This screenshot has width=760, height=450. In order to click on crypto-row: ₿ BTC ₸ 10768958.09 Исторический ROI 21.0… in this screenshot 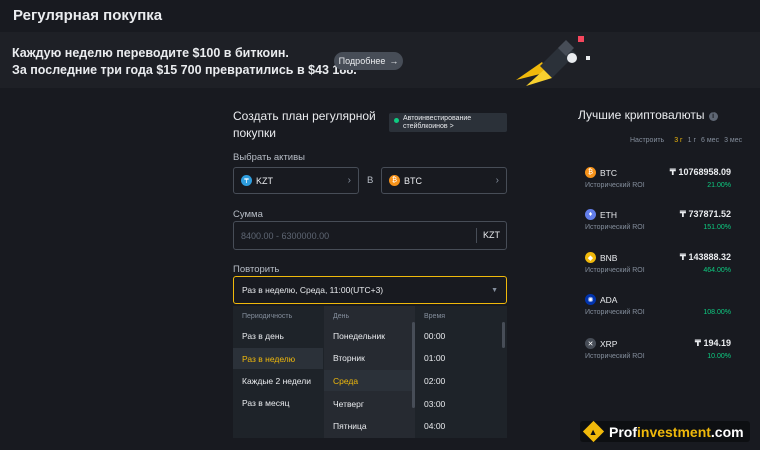, I will do `click(658, 182)`.